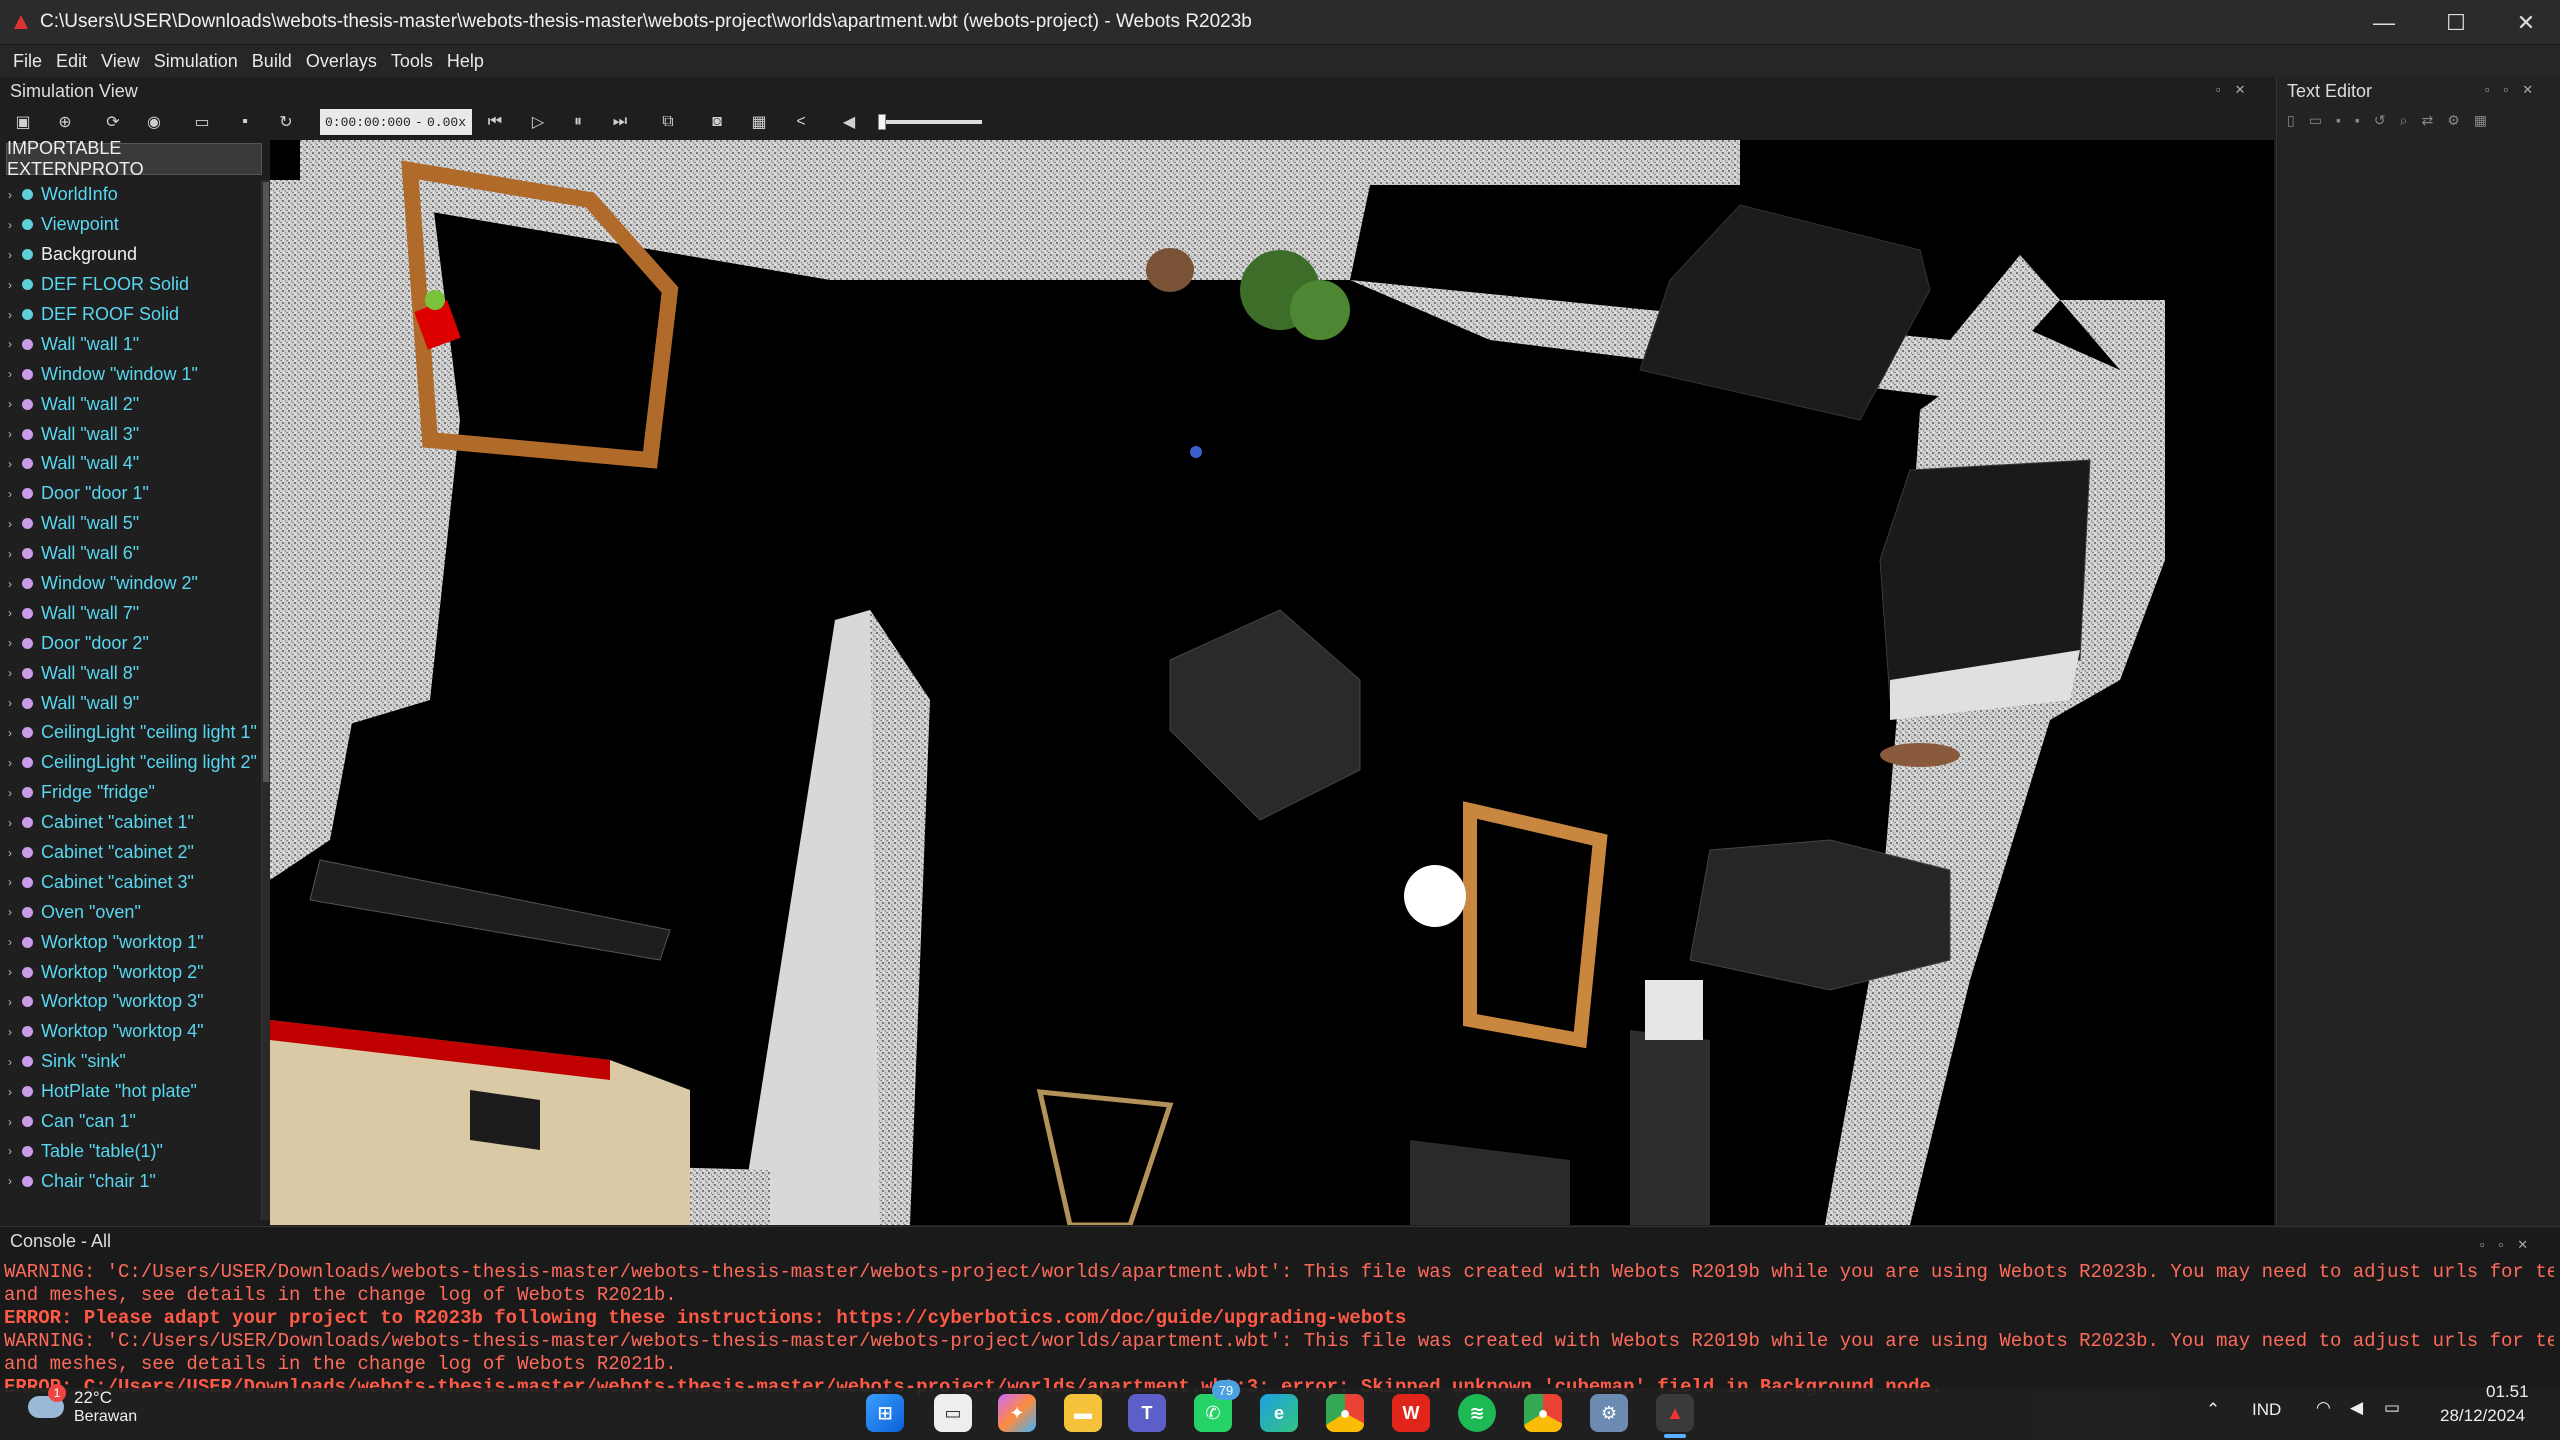  Describe the element at coordinates (130, 195) in the screenshot. I see `scene-tree-item: › WorldInfo` at that location.